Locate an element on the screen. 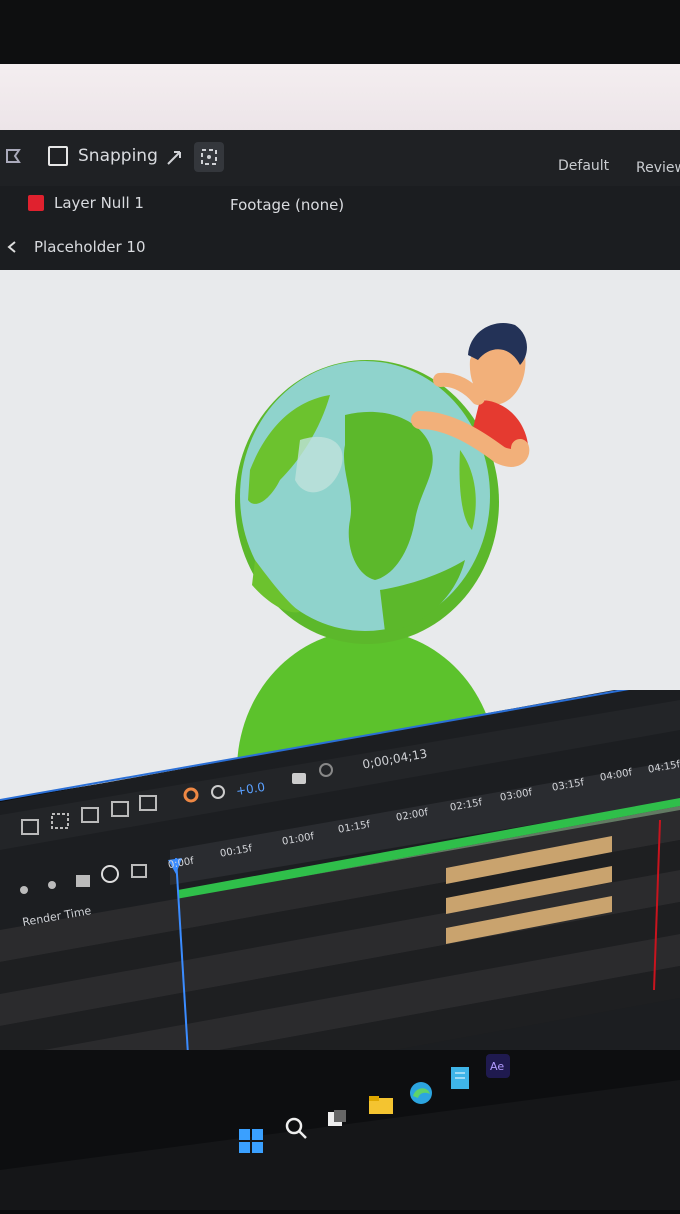  globe-illustration is located at coordinates (367, 502).